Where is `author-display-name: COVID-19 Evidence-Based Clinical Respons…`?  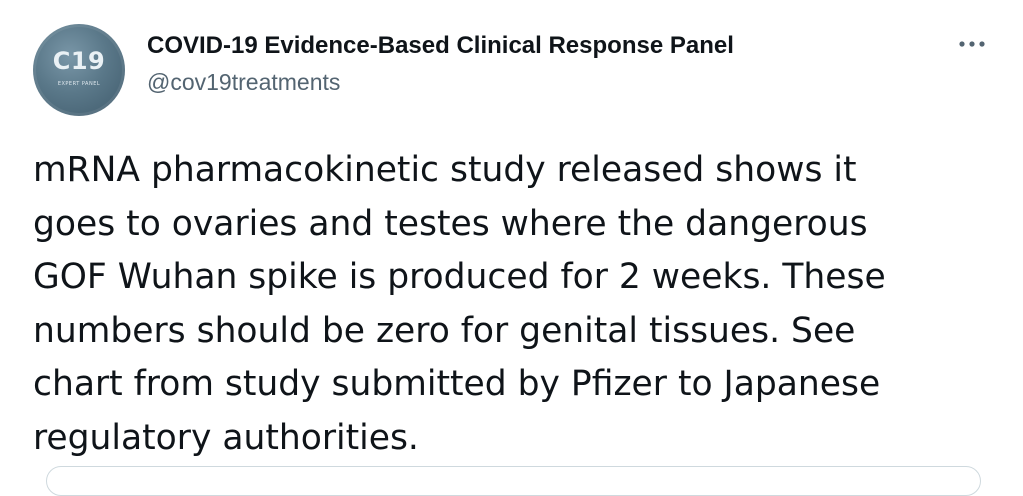
author-display-name: COVID-19 Evidence-Based Clinical Respons… is located at coordinates (440, 46).